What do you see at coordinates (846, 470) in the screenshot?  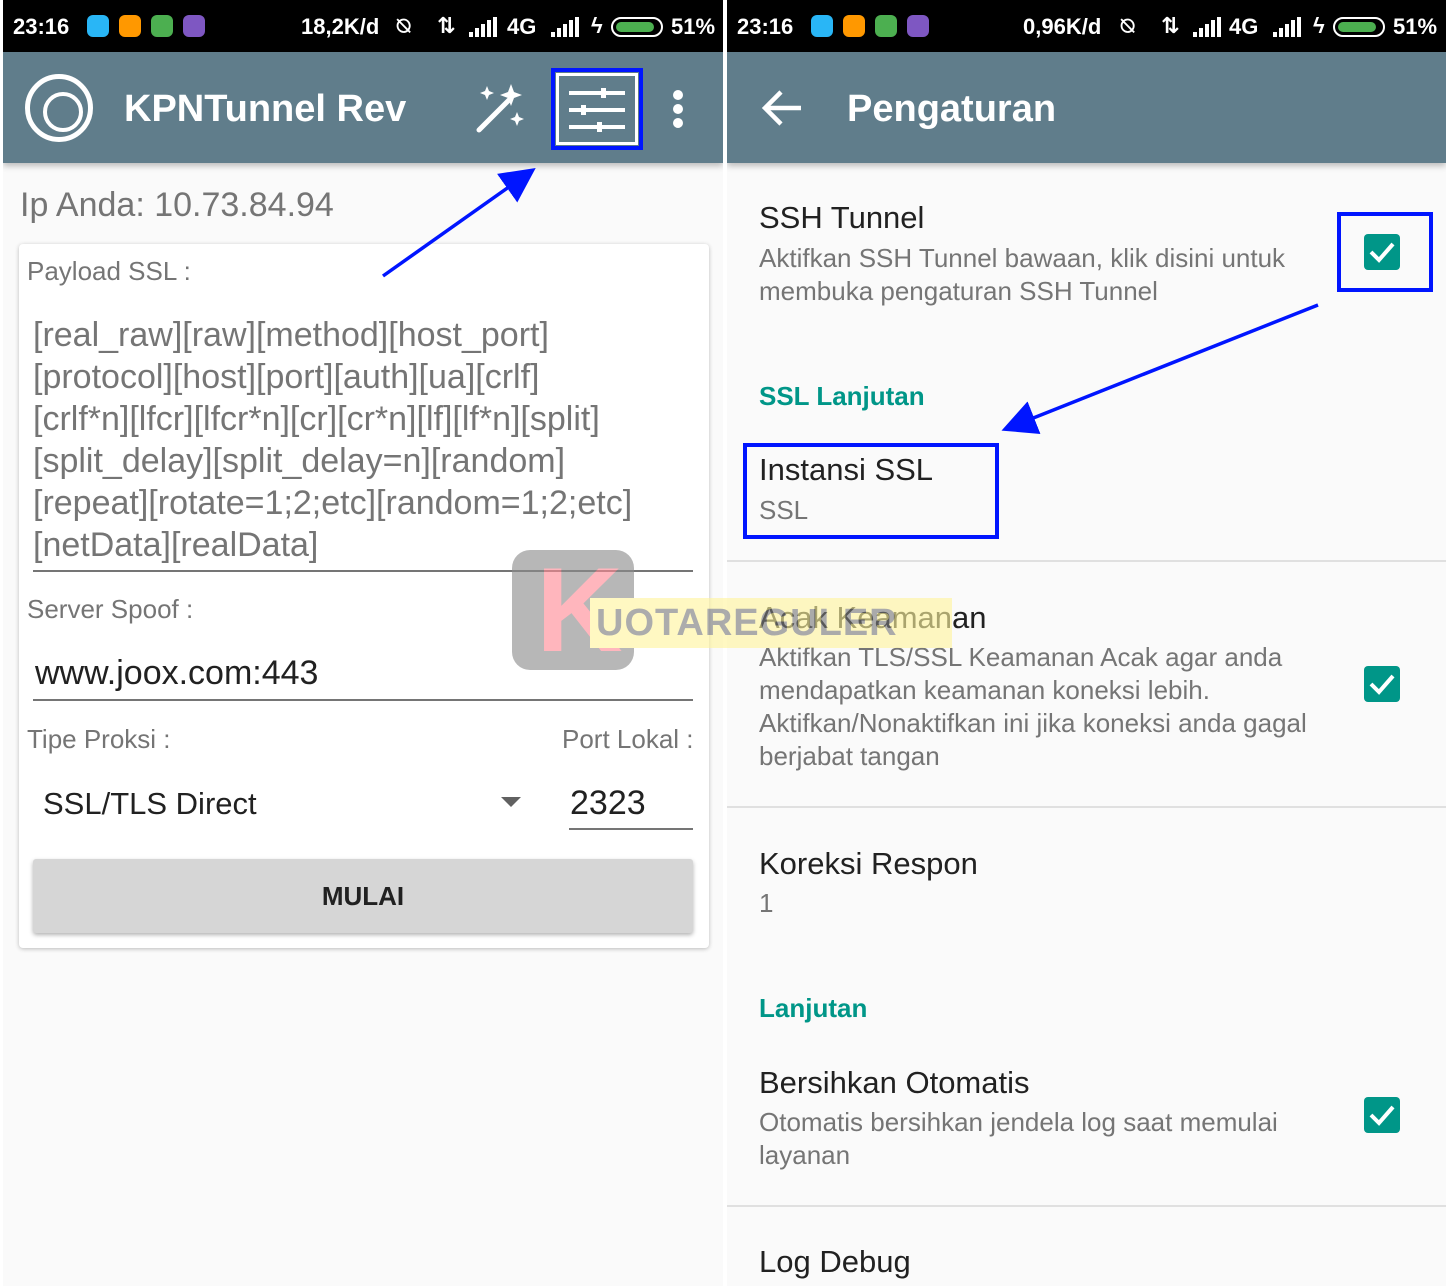 I see `ssl-instance-title: Instansi SSL` at bounding box center [846, 470].